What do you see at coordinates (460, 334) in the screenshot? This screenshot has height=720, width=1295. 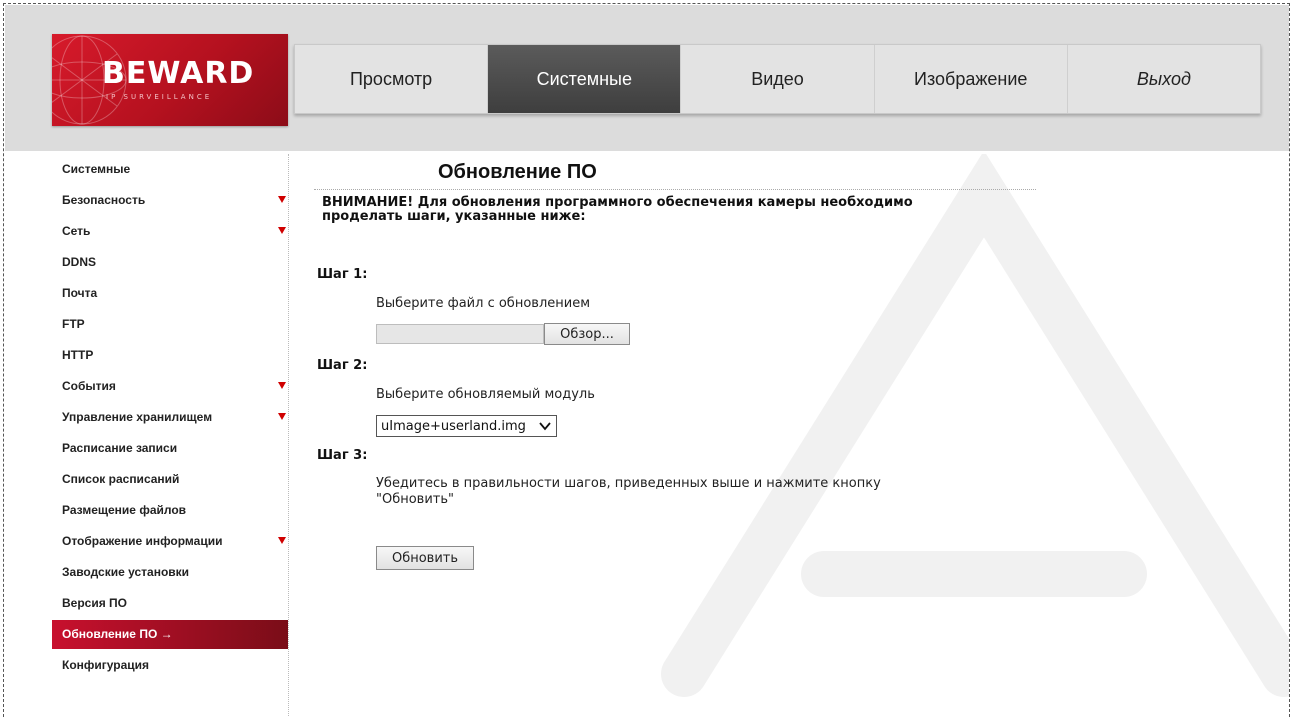 I see `file-path-field` at bounding box center [460, 334].